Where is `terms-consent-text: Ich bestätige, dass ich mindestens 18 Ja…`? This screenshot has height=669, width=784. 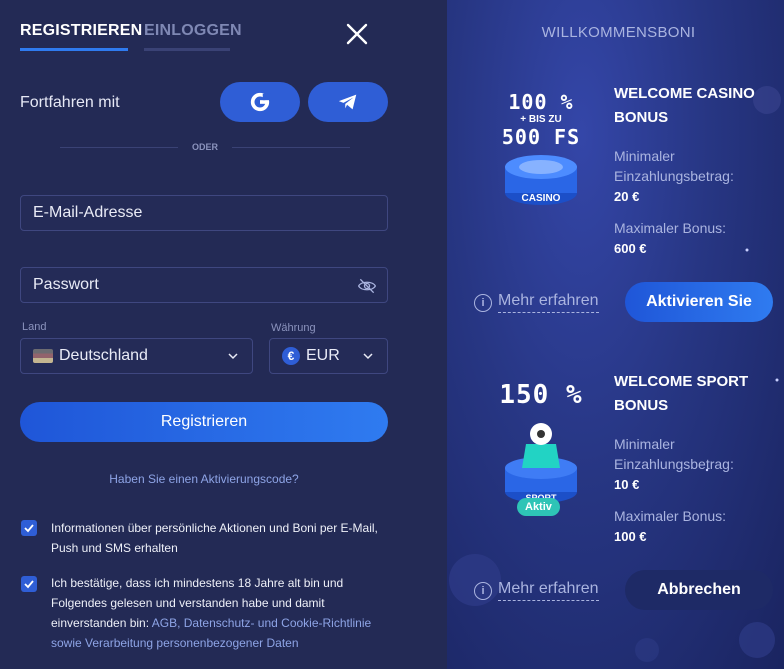
terms-consent-text: Ich bestätige, dass ich mindestens 18 Ja… is located at coordinates (221, 613).